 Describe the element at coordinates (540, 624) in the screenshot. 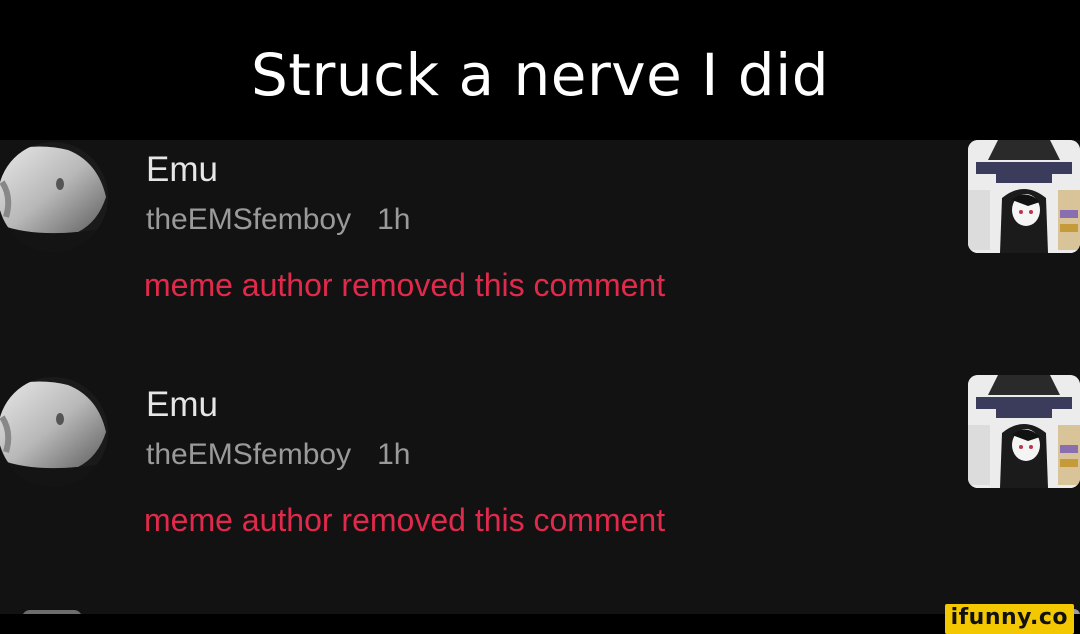

I see `bottom-bar` at that location.